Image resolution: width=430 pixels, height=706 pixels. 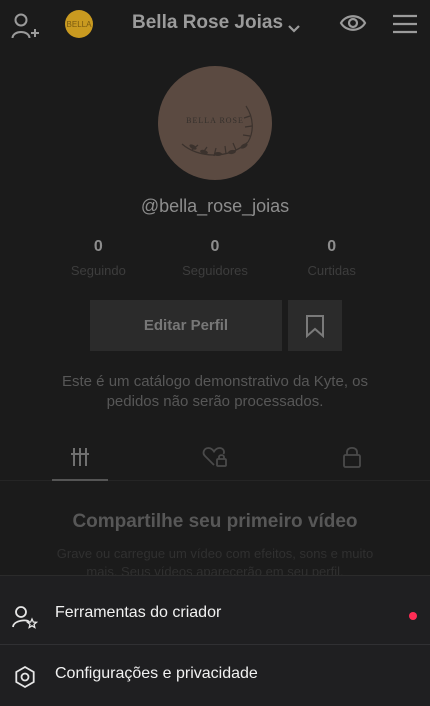 I want to click on profile-stats: 0 Seguindo 0 Seguidores 0 Curtidas, so click(x=215, y=258).